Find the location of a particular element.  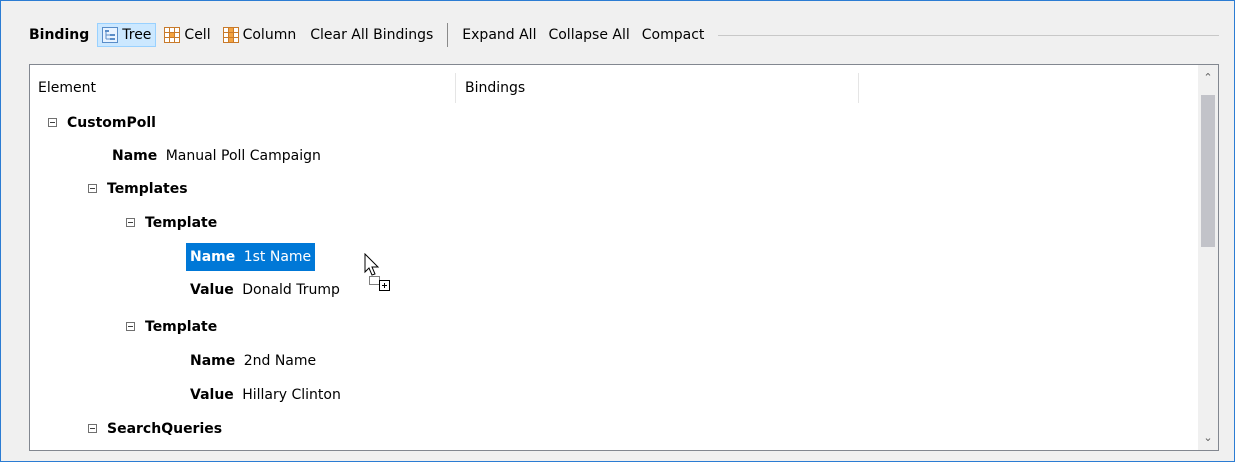

tree-attribute-name: Name 2nd Name is located at coordinates (253, 361).